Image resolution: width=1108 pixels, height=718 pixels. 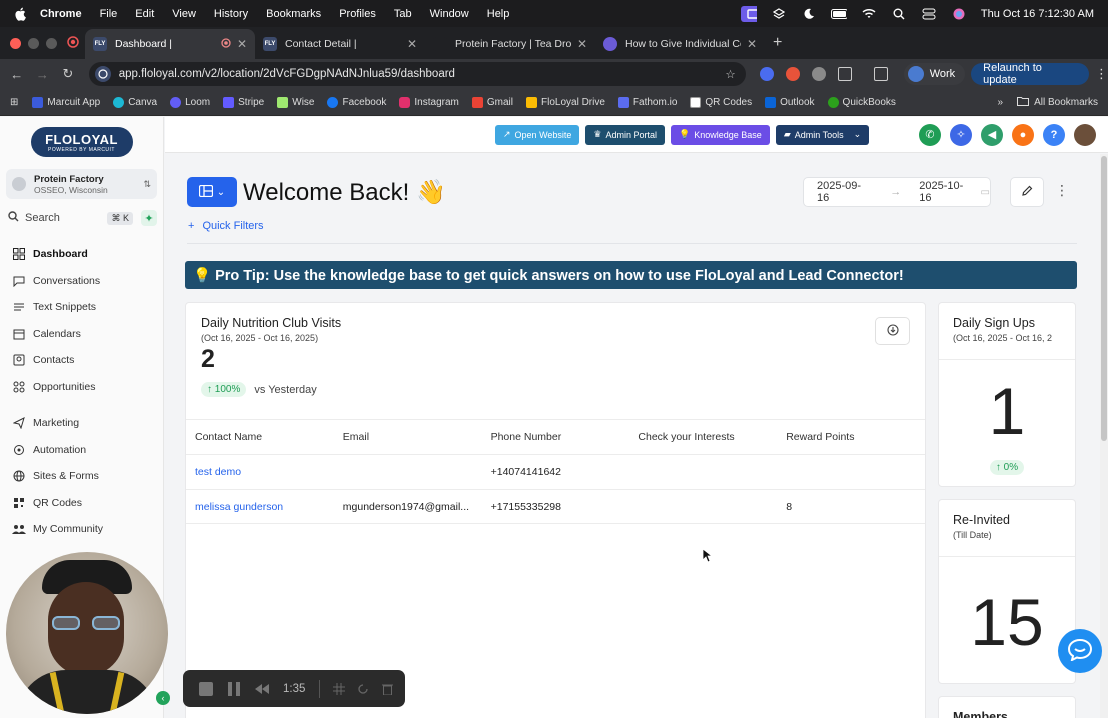 What do you see at coordinates (1057, 102) in the screenshot?
I see `all-bookmarks-button: All Bookmarks` at bounding box center [1057, 102].